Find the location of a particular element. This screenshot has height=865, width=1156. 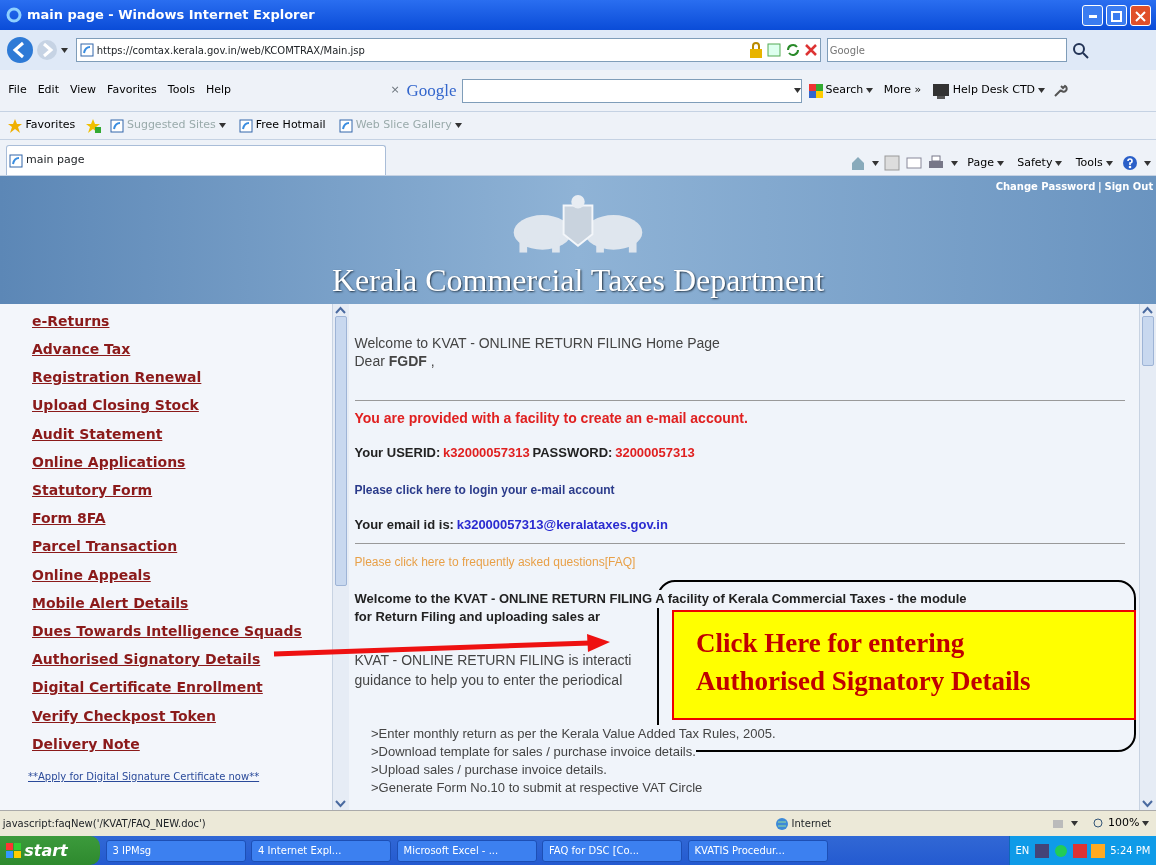

command-menu: Tools is located at coordinates (1094, 163).